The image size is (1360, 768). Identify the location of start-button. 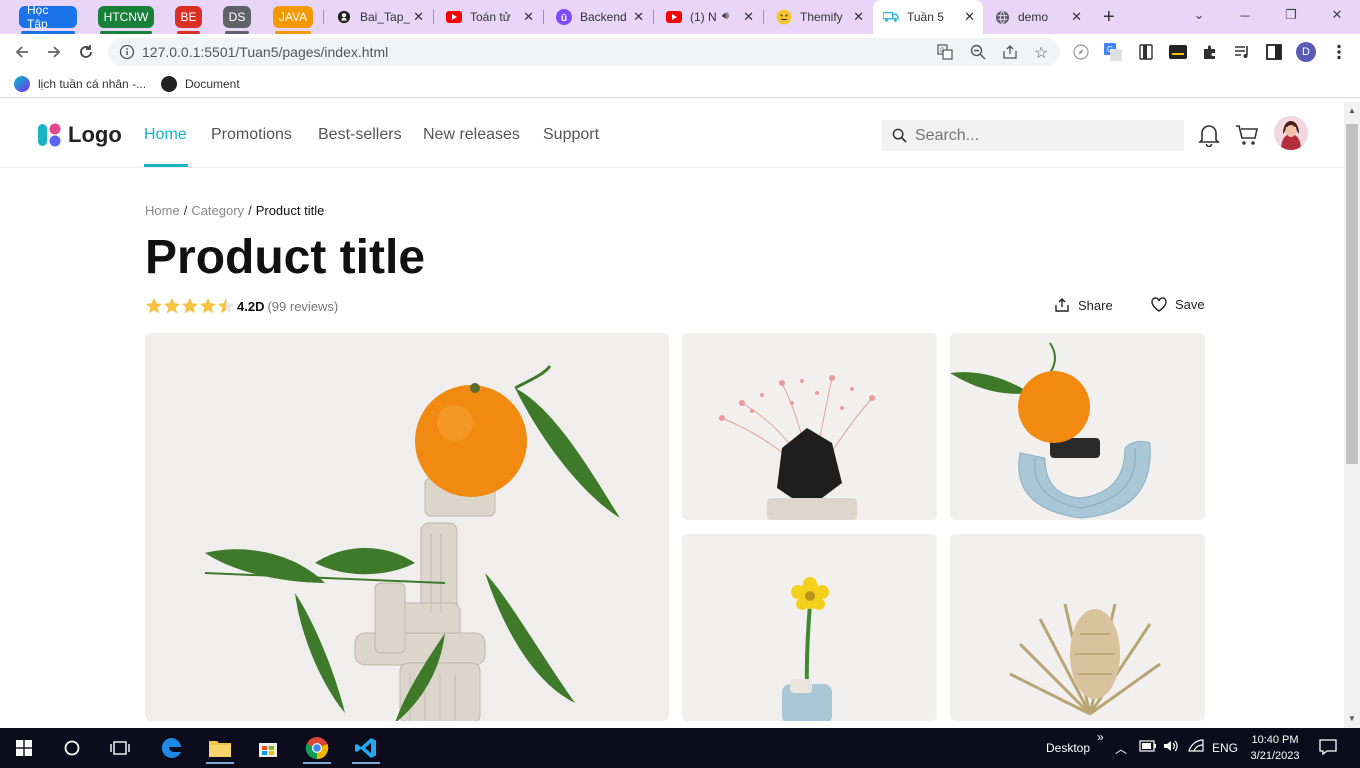
(24, 748).